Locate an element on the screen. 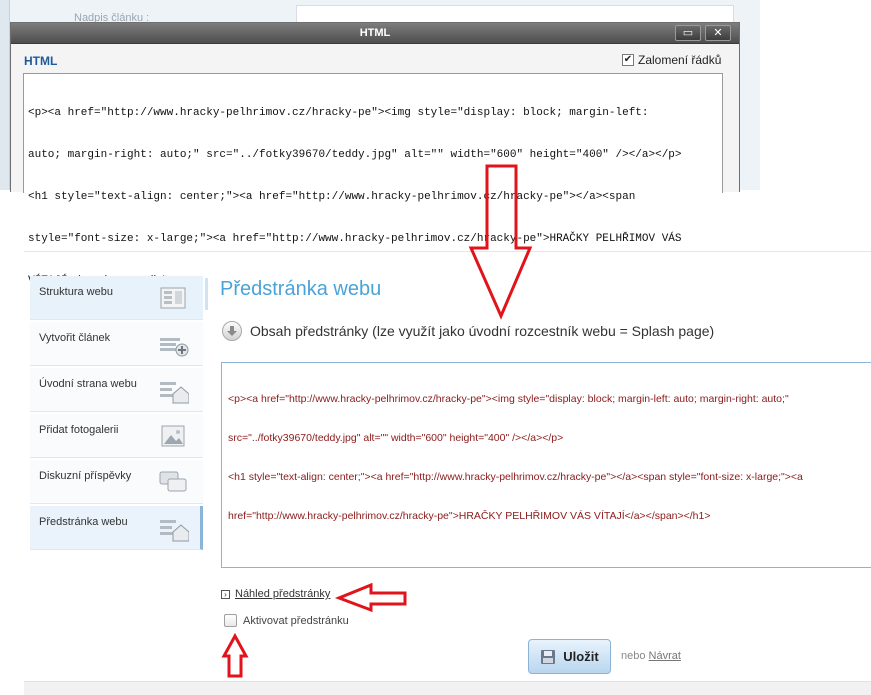  maximize-button: ▭ is located at coordinates (688, 33).